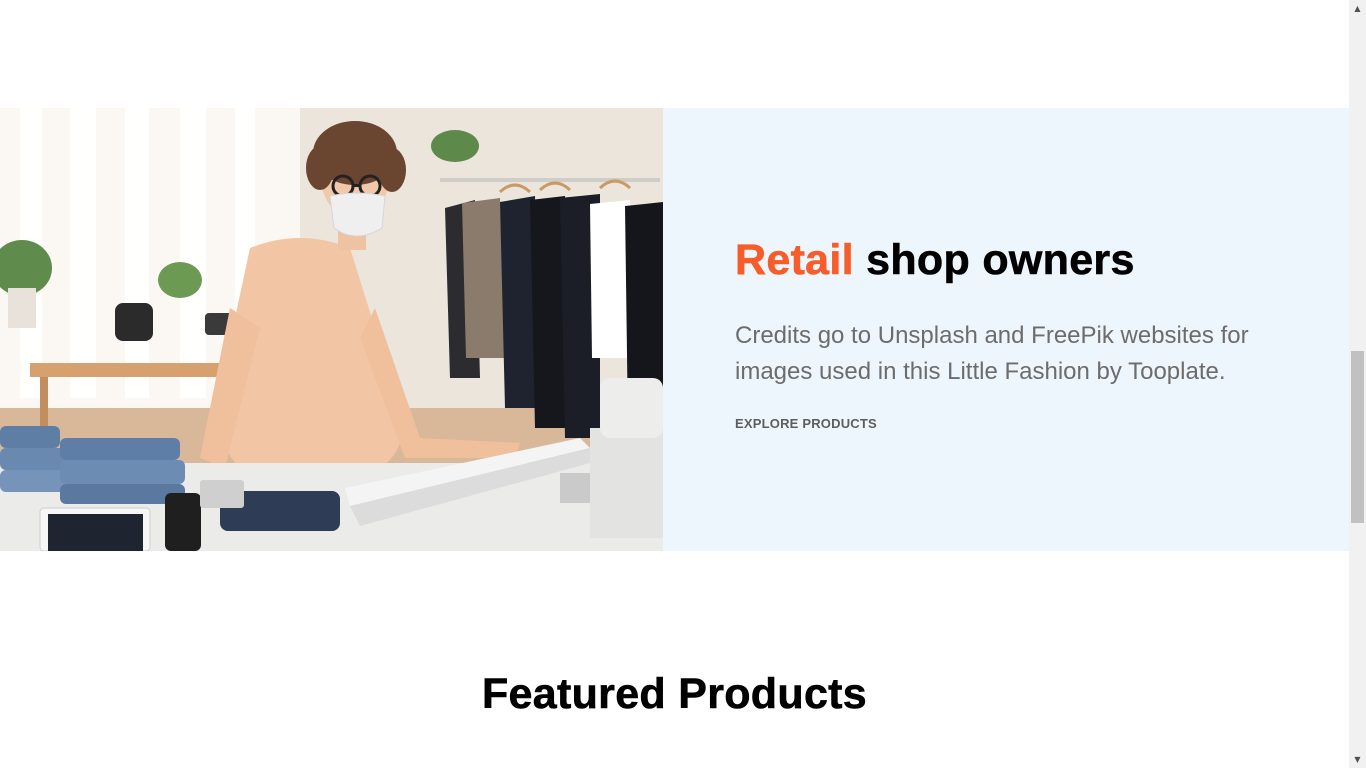 The image size is (1366, 768). I want to click on hero-title: Retail shop owners, so click(1042, 260).